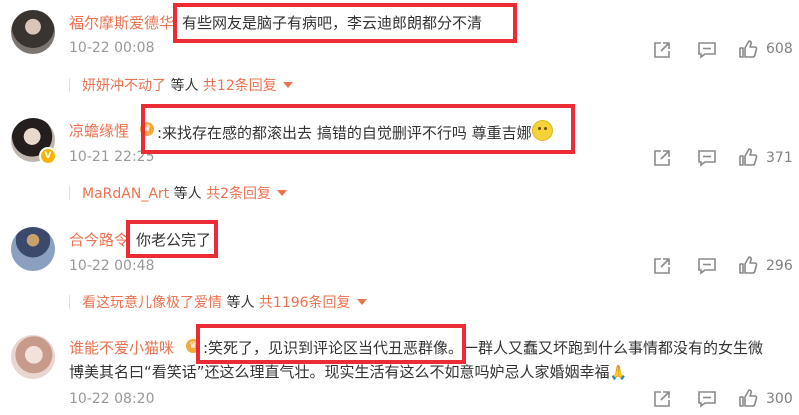 This screenshot has width=799, height=415. What do you see at coordinates (483, 348) in the screenshot?
I see `comment-text: :笑死了，见识到评论区当代丑恶群像。一群人又蠢又坏跑到什么事情都没有的女生微` at bounding box center [483, 348].